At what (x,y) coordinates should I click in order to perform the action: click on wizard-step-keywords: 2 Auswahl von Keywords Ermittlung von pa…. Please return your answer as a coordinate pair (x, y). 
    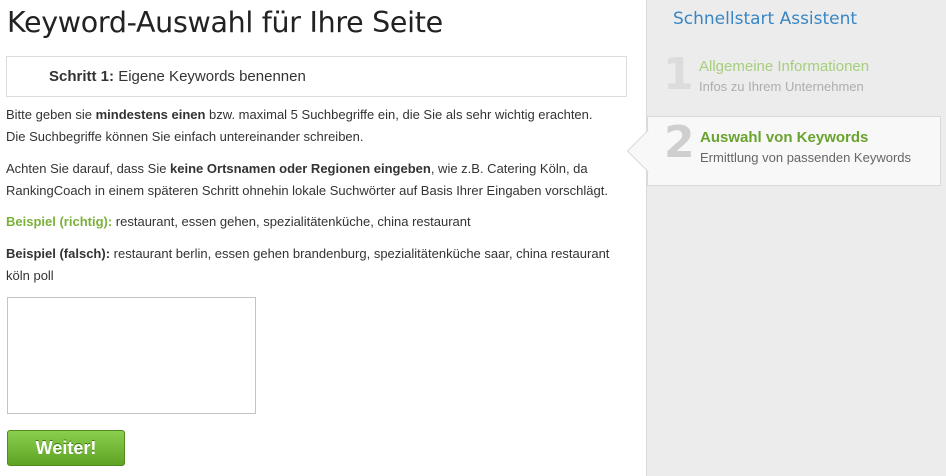
    Looking at the image, I should click on (783, 151).